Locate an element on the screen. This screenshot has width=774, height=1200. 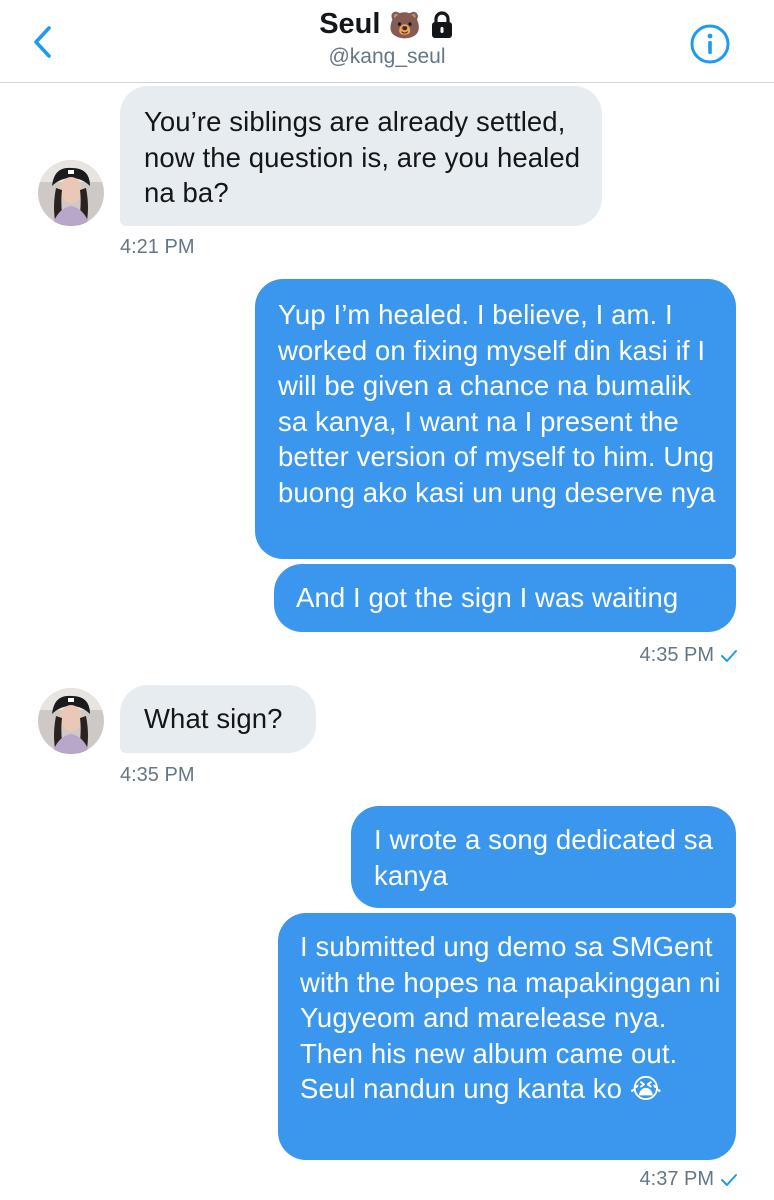
message-bubble-incoming: What sign? is located at coordinates (218, 719).